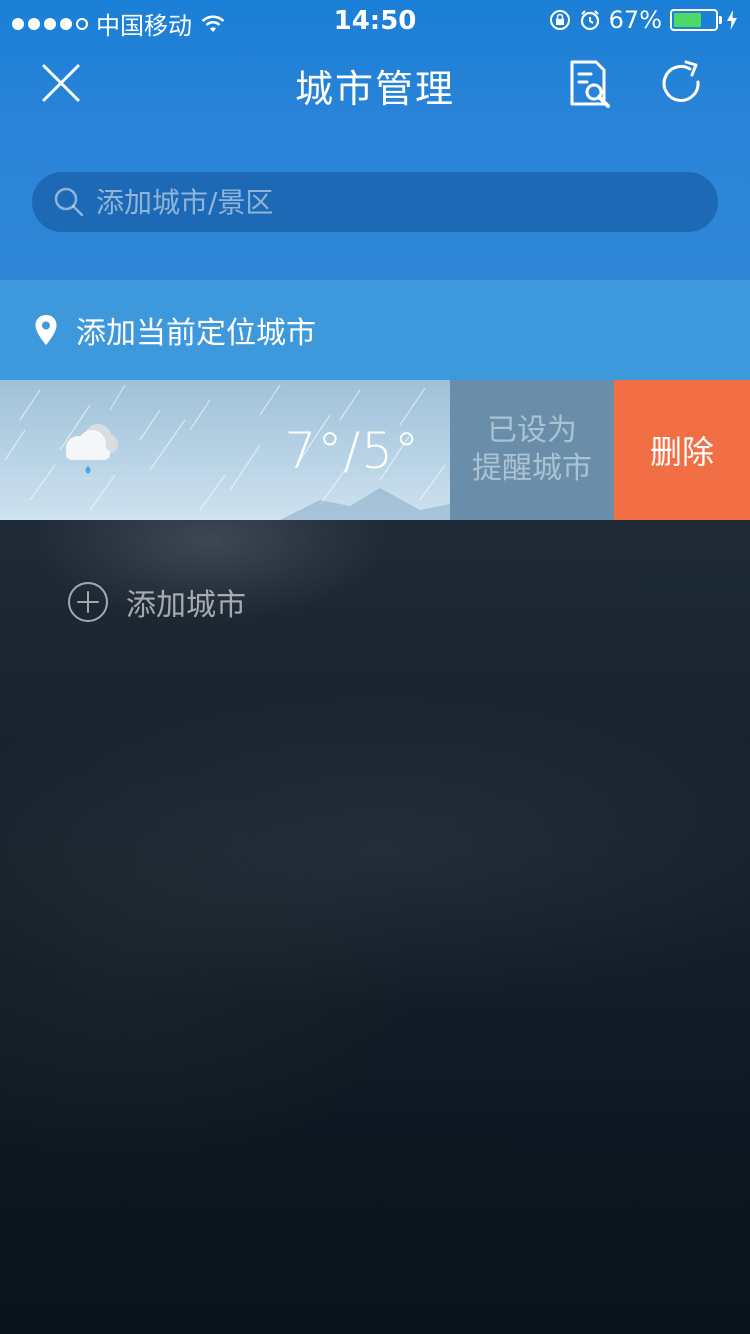  Describe the element at coordinates (732, 20) in the screenshot. I see `charging-bolt-icon` at that location.